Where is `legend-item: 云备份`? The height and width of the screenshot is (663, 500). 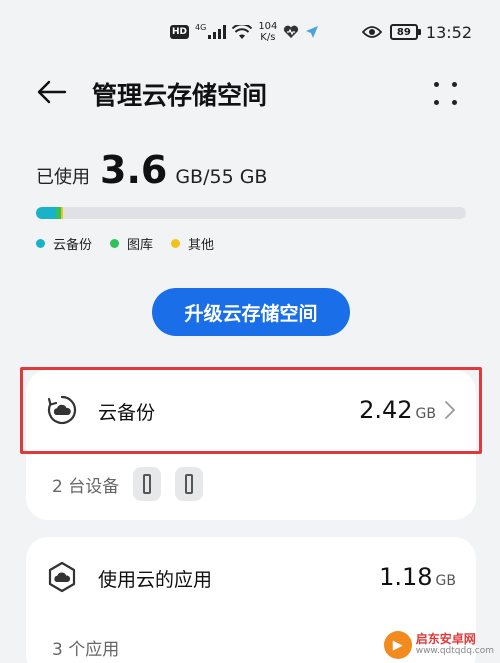
legend-item: 云备份 is located at coordinates (64, 243).